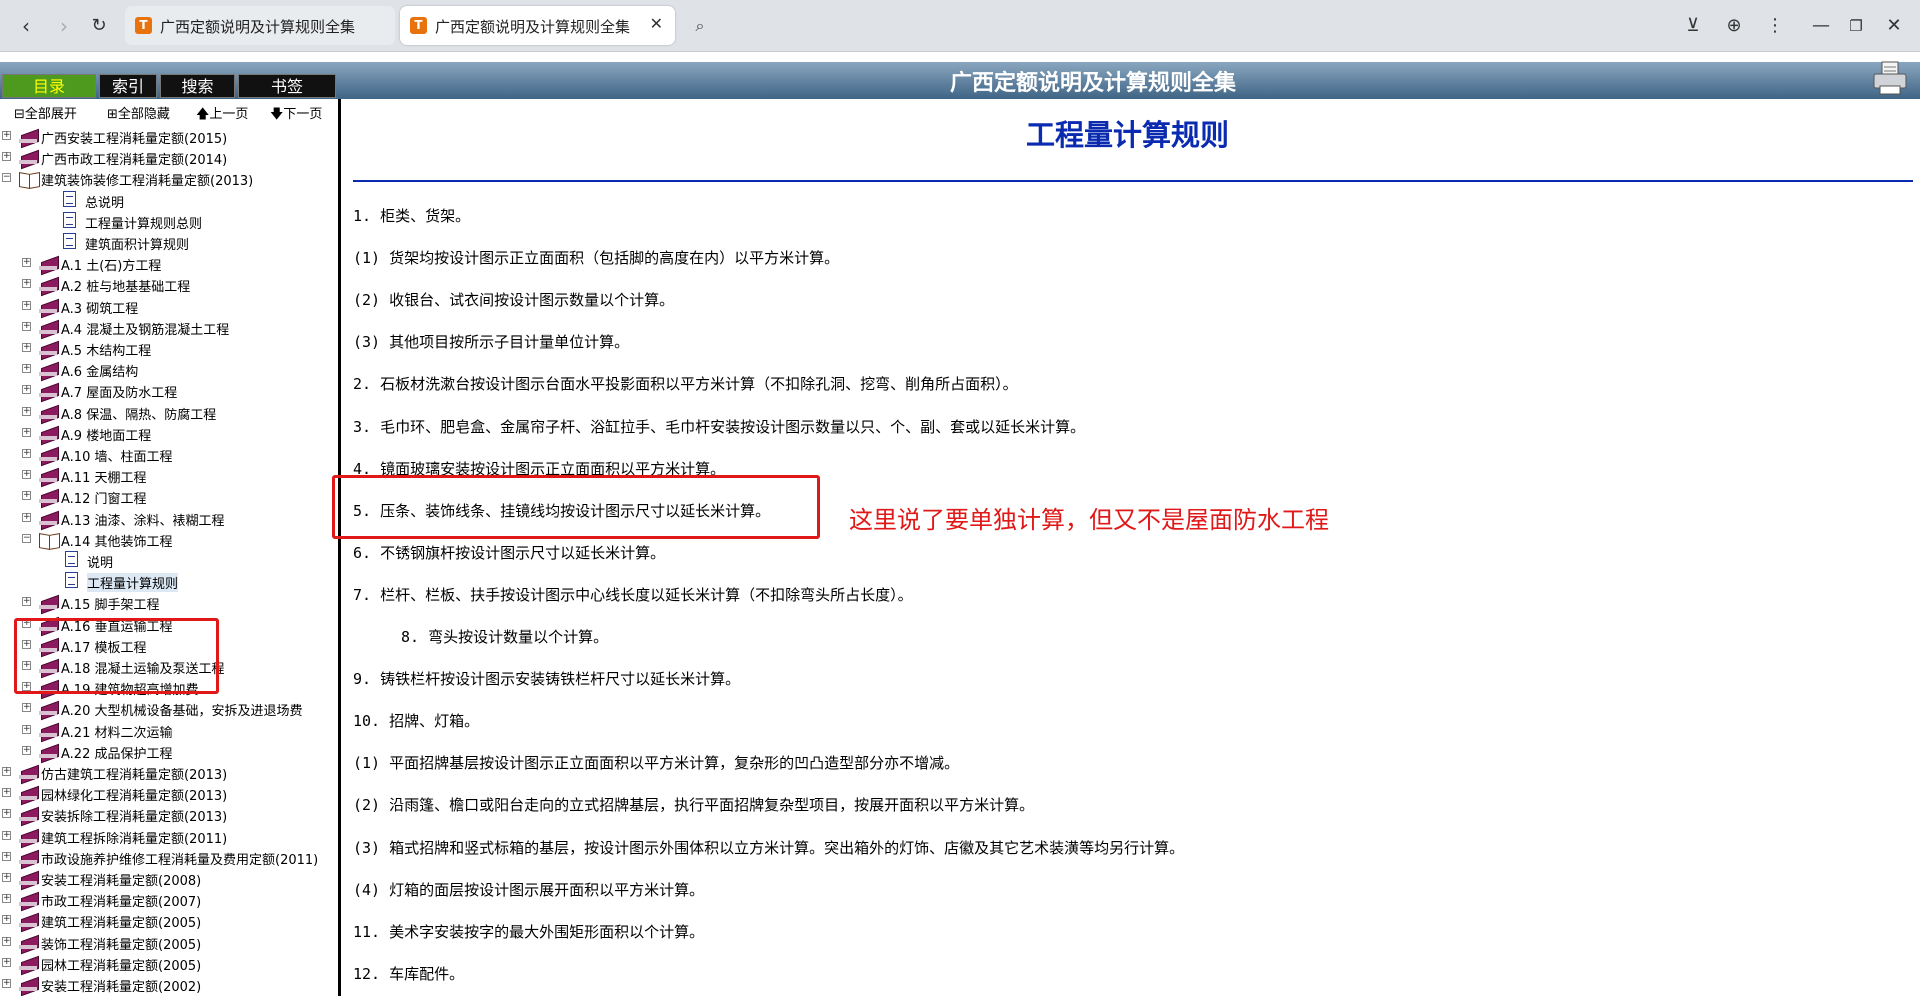 This screenshot has height=996, width=1920. What do you see at coordinates (169, 858) in the screenshot?
I see `tree-item: + 市政设施养护维修工程消耗量及费用定额(2011)` at bounding box center [169, 858].